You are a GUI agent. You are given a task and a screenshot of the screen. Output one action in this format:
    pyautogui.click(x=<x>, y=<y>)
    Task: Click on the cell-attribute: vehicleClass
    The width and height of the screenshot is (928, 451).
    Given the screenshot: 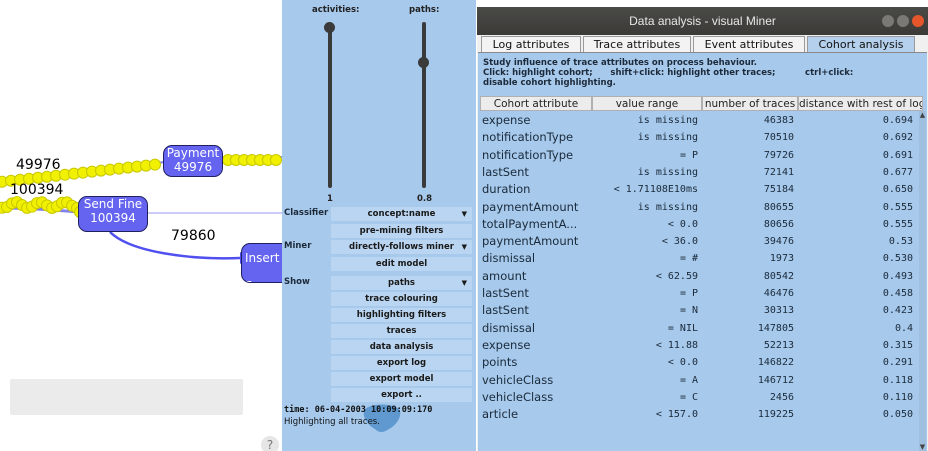 What is the action you would take?
    pyautogui.click(x=518, y=396)
    